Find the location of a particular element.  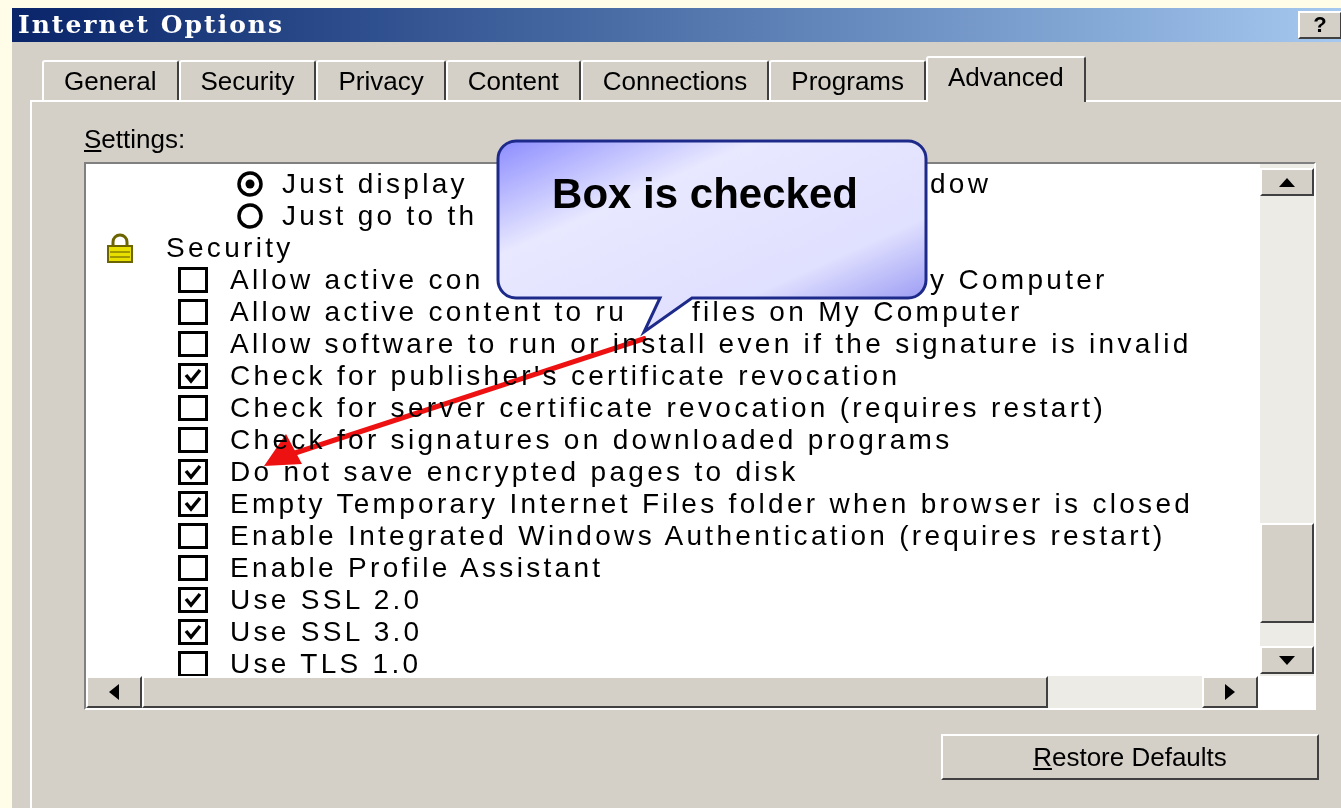

scroll-down-button is located at coordinates (1287, 660).